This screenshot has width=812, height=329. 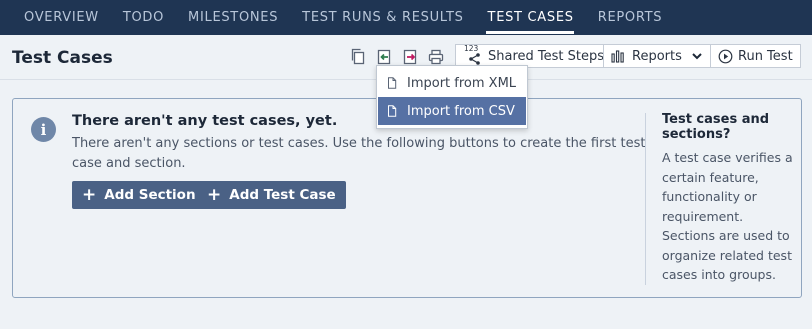 I want to click on reports-label: Reports, so click(x=657, y=56).